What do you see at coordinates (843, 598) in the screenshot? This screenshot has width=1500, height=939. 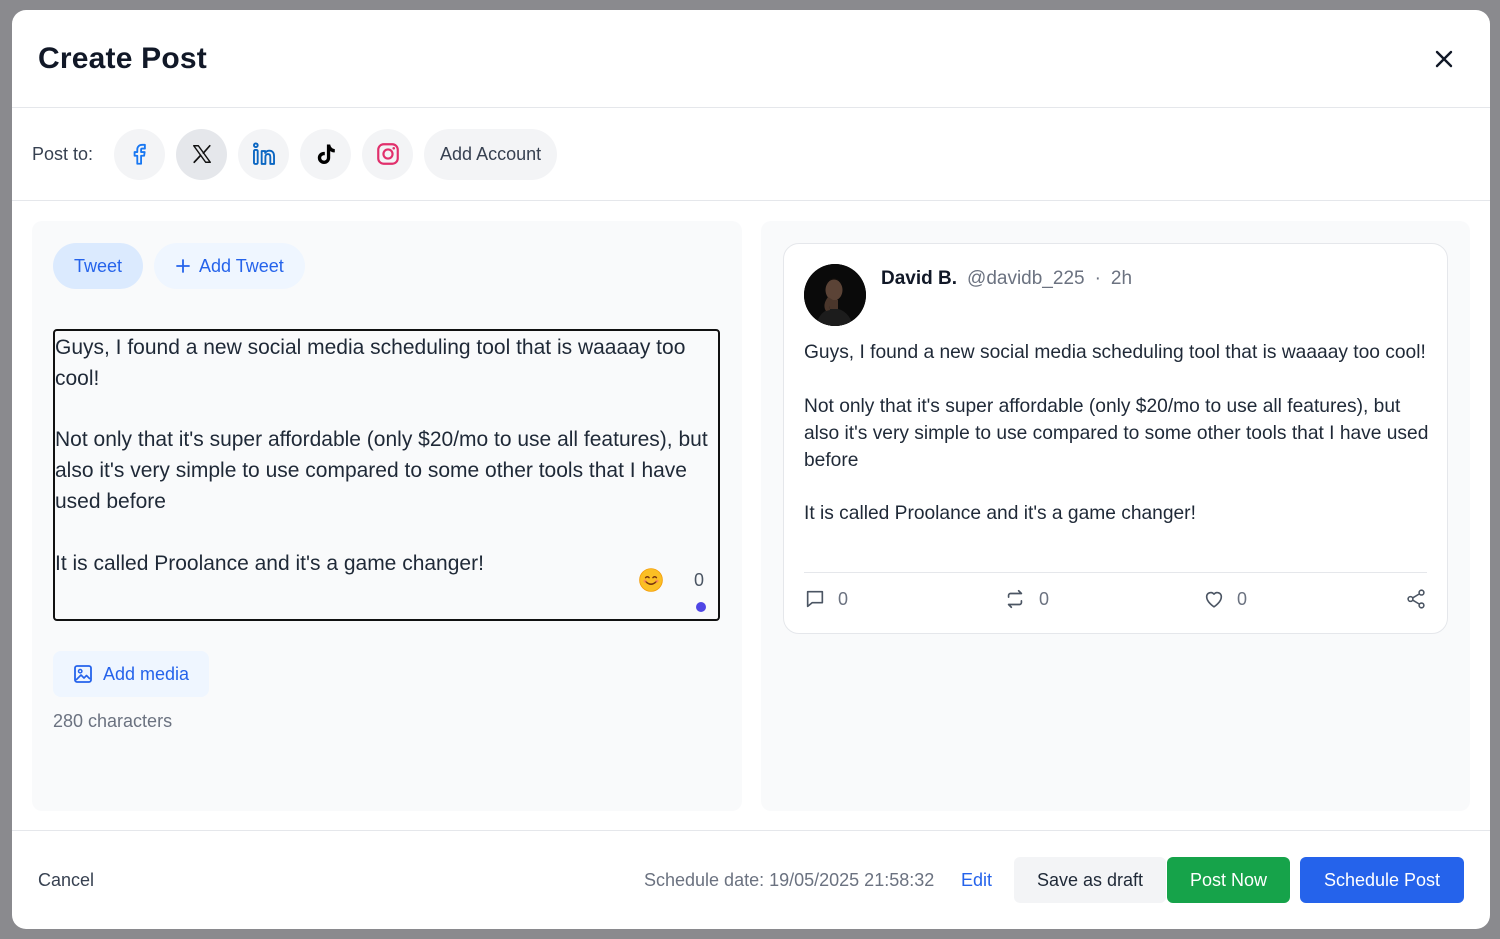 I see `reply-count: 0` at bounding box center [843, 598].